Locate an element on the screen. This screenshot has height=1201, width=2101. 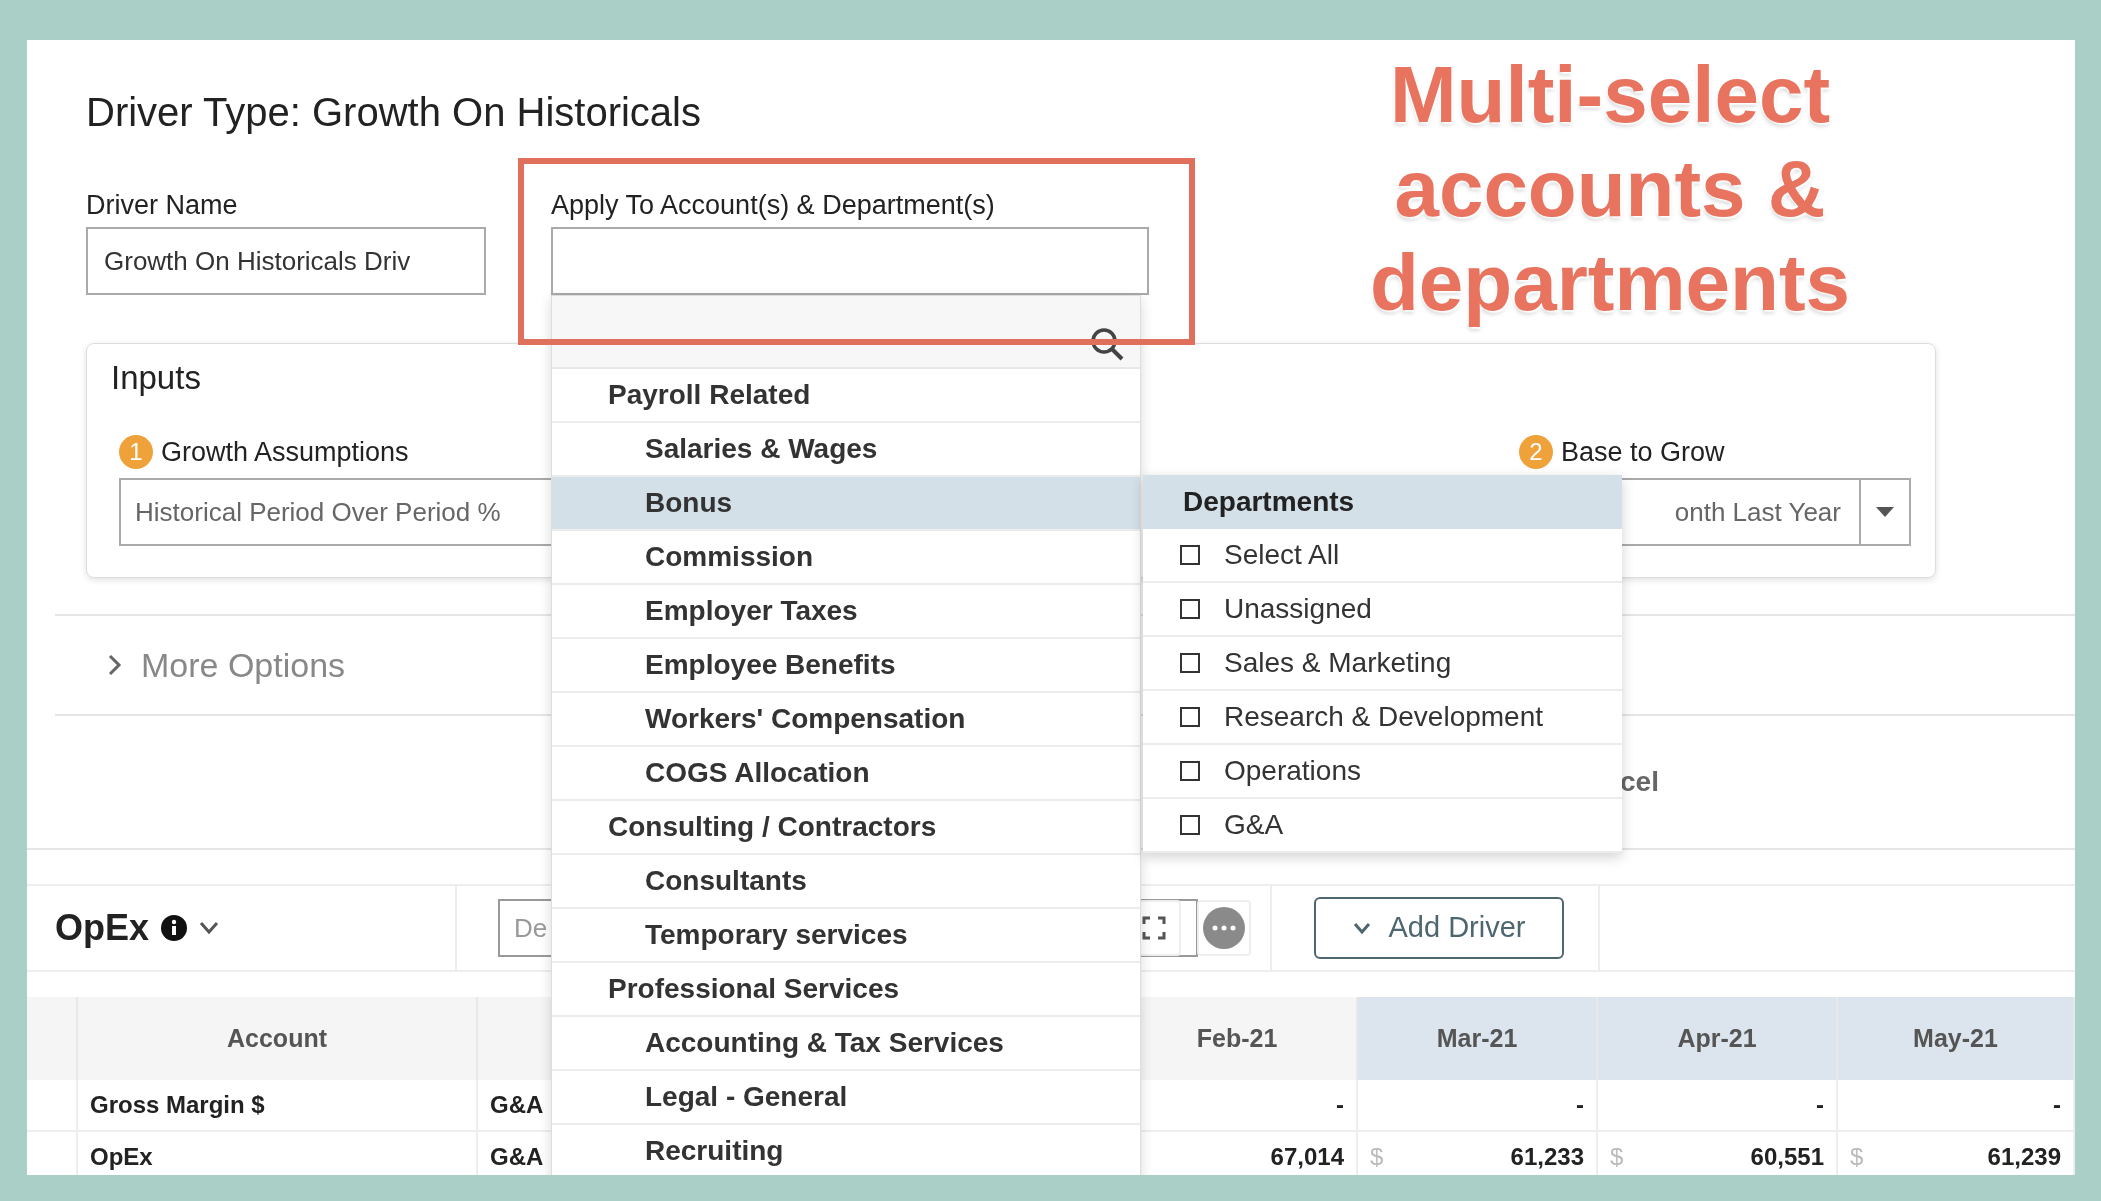
number-badge: 1 is located at coordinates (136, 452).